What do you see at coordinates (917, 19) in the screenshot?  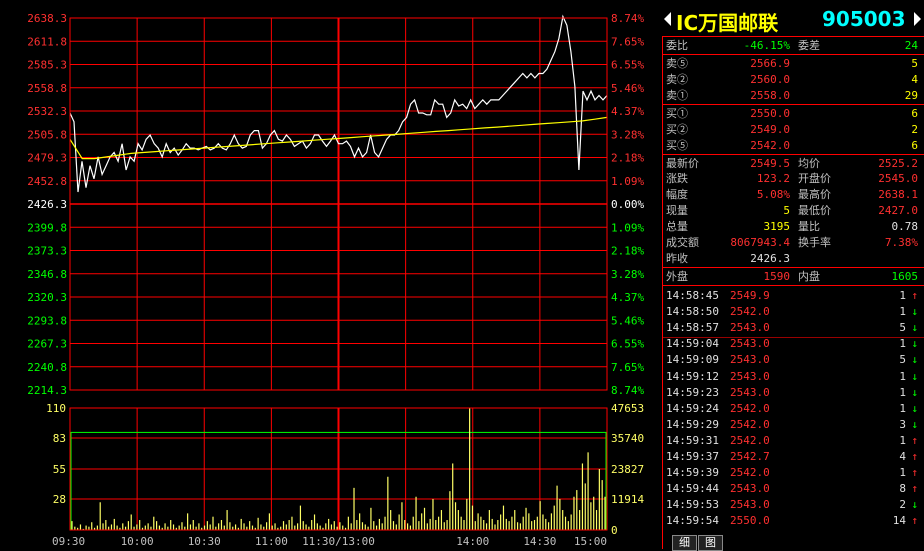 I see `next-security-icon` at bounding box center [917, 19].